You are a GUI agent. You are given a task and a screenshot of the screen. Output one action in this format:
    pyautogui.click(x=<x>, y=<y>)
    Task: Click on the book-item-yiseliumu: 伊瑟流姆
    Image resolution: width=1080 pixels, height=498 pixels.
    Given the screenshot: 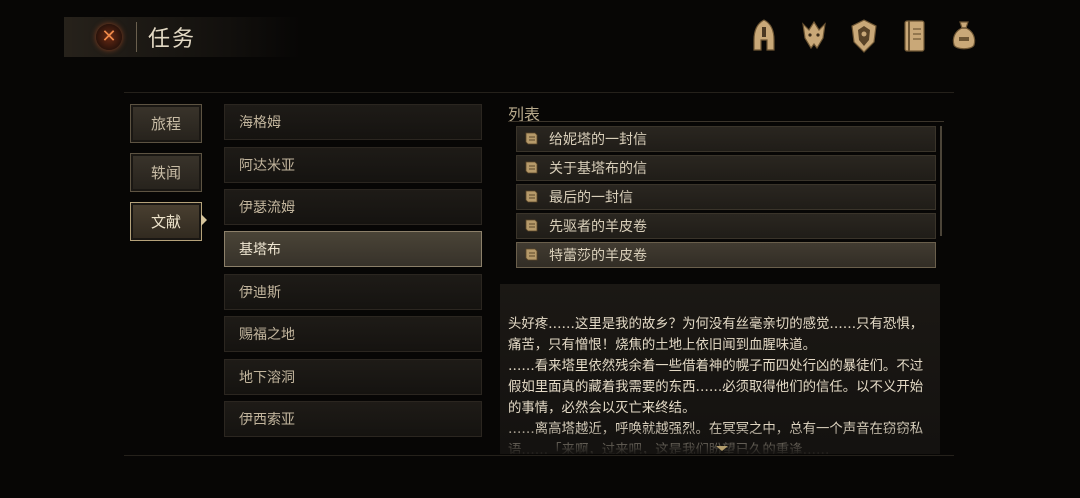 What is the action you would take?
    pyautogui.click(x=353, y=207)
    